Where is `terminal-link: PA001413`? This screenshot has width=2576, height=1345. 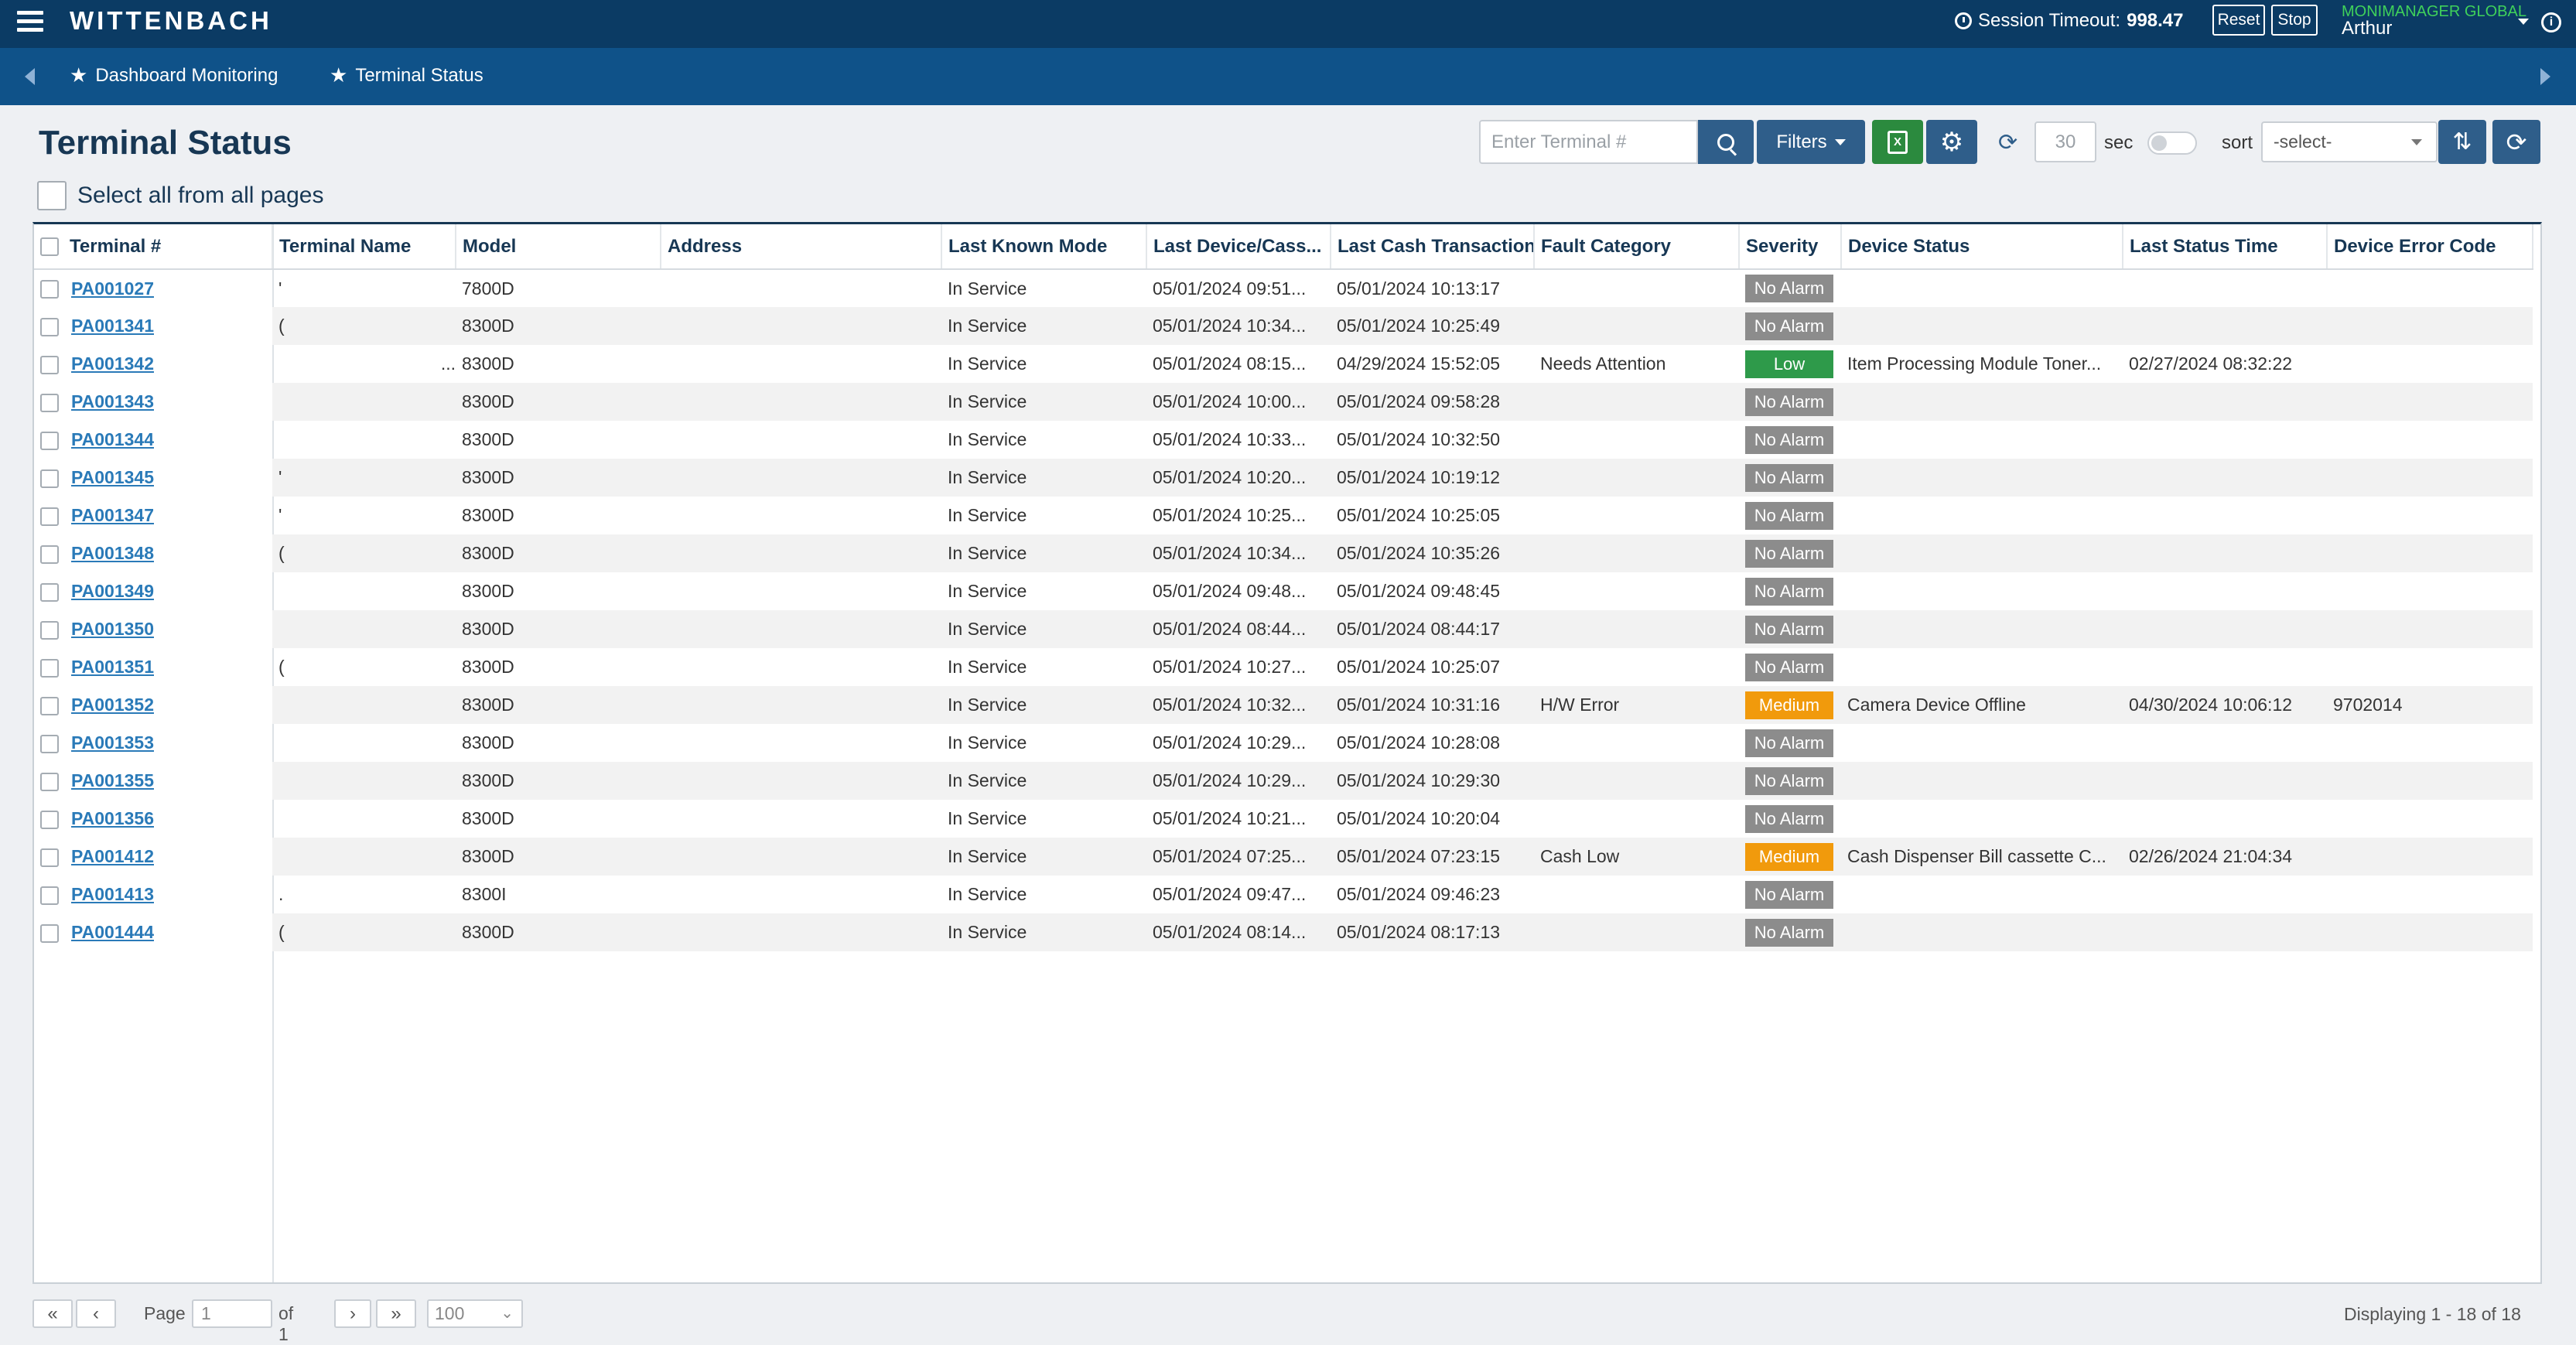
terminal-link: PA001413 is located at coordinates (112, 894).